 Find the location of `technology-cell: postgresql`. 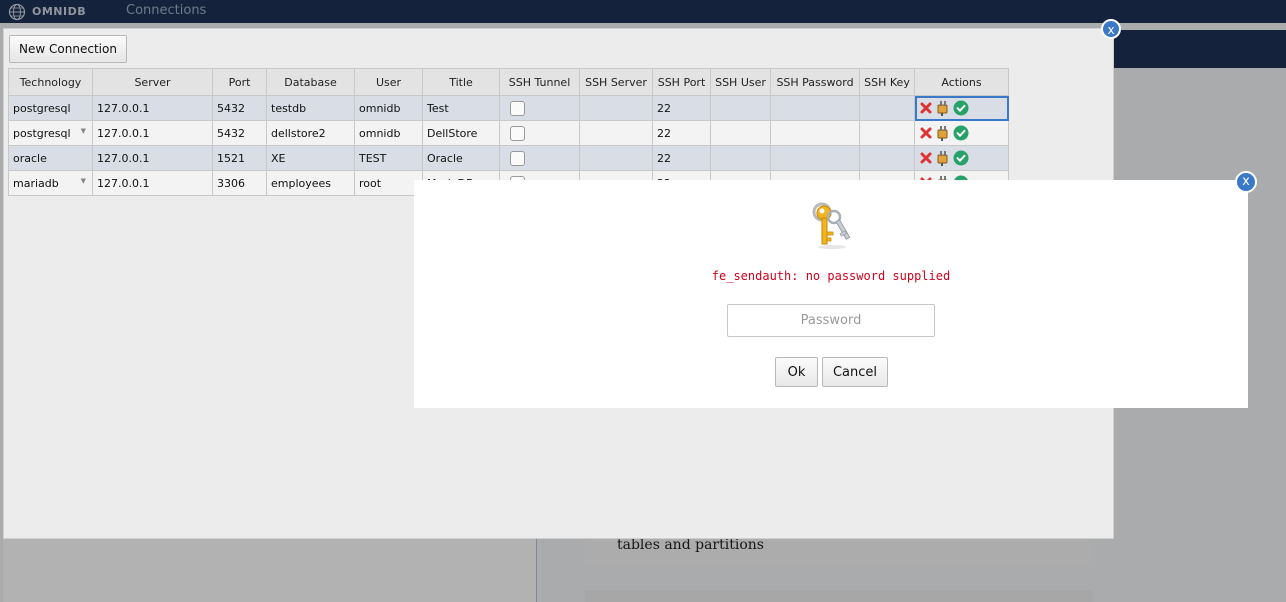

technology-cell: postgresql is located at coordinates (50, 108).